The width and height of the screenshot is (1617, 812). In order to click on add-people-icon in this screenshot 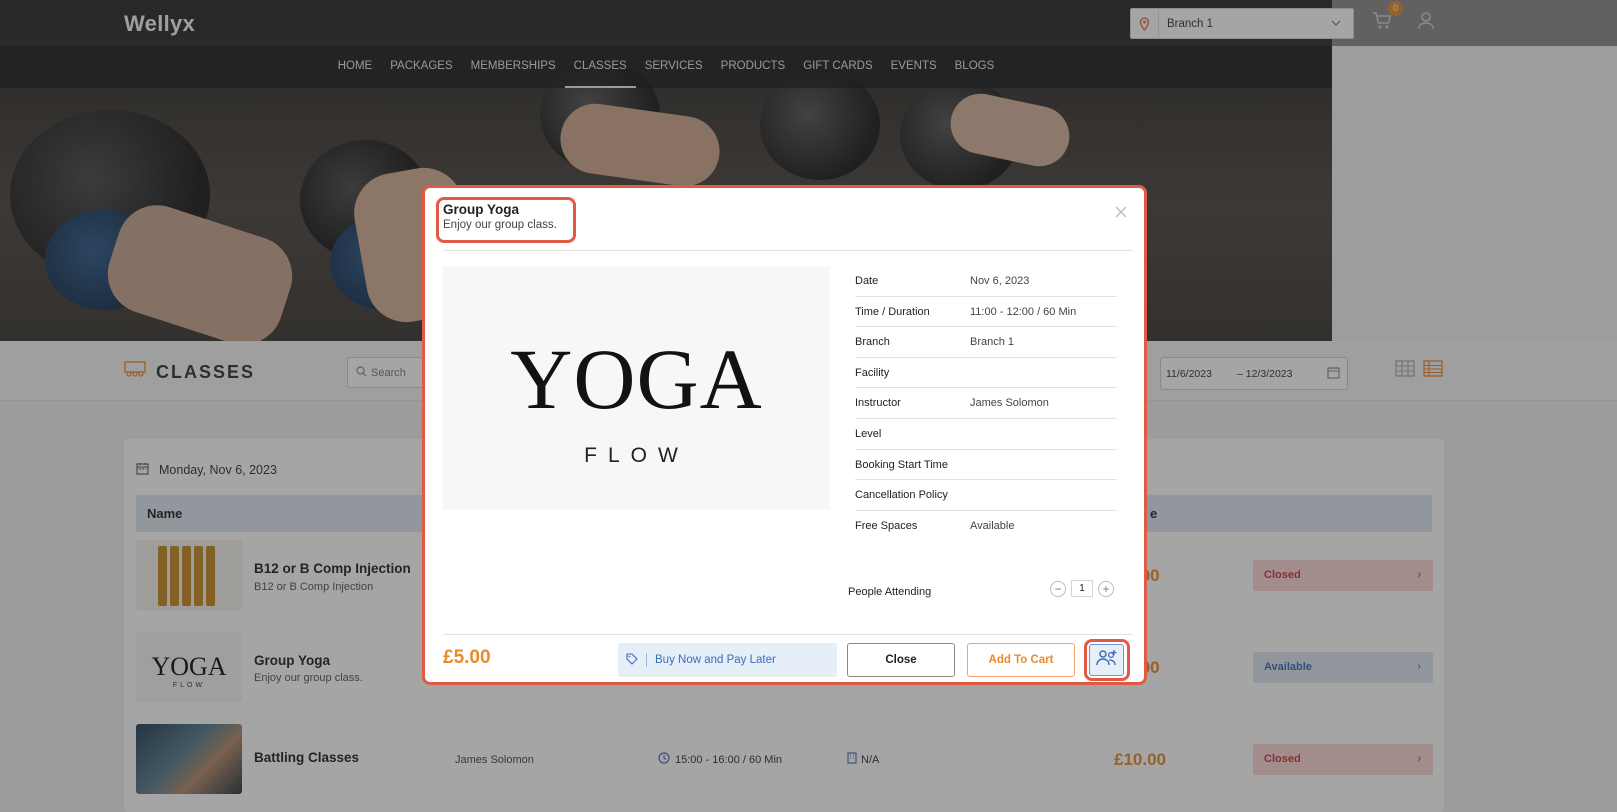, I will do `click(1106, 660)`.